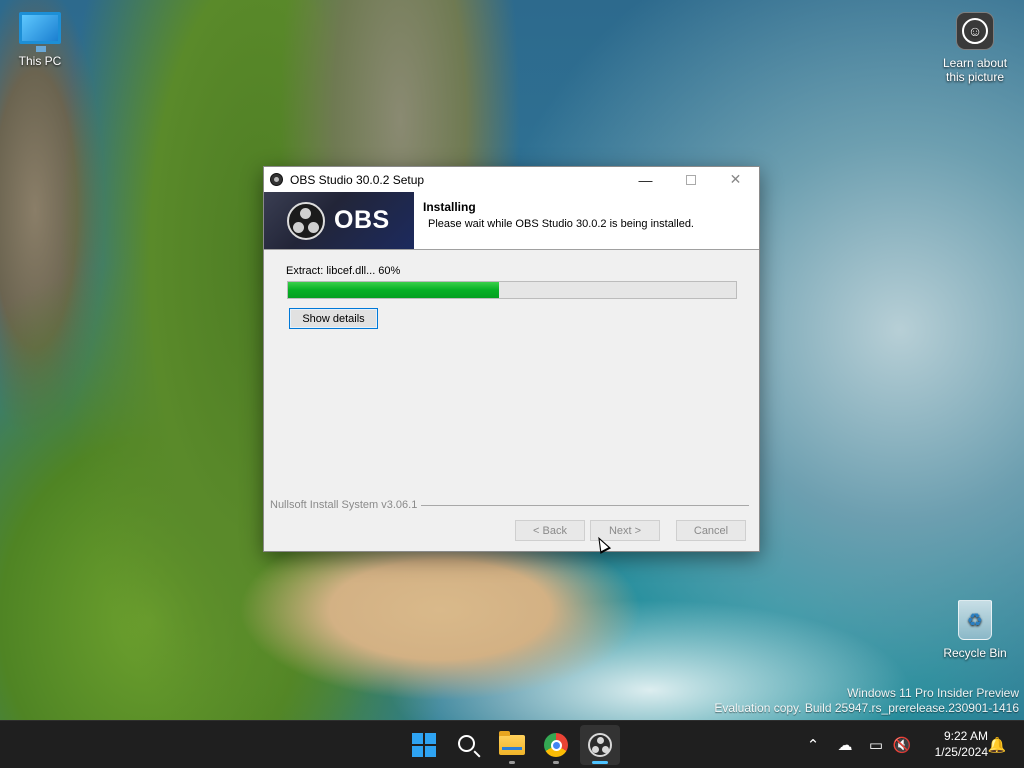 This screenshot has height=768, width=1024. Describe the element at coordinates (276, 179) in the screenshot. I see `obs-app-icon` at that location.